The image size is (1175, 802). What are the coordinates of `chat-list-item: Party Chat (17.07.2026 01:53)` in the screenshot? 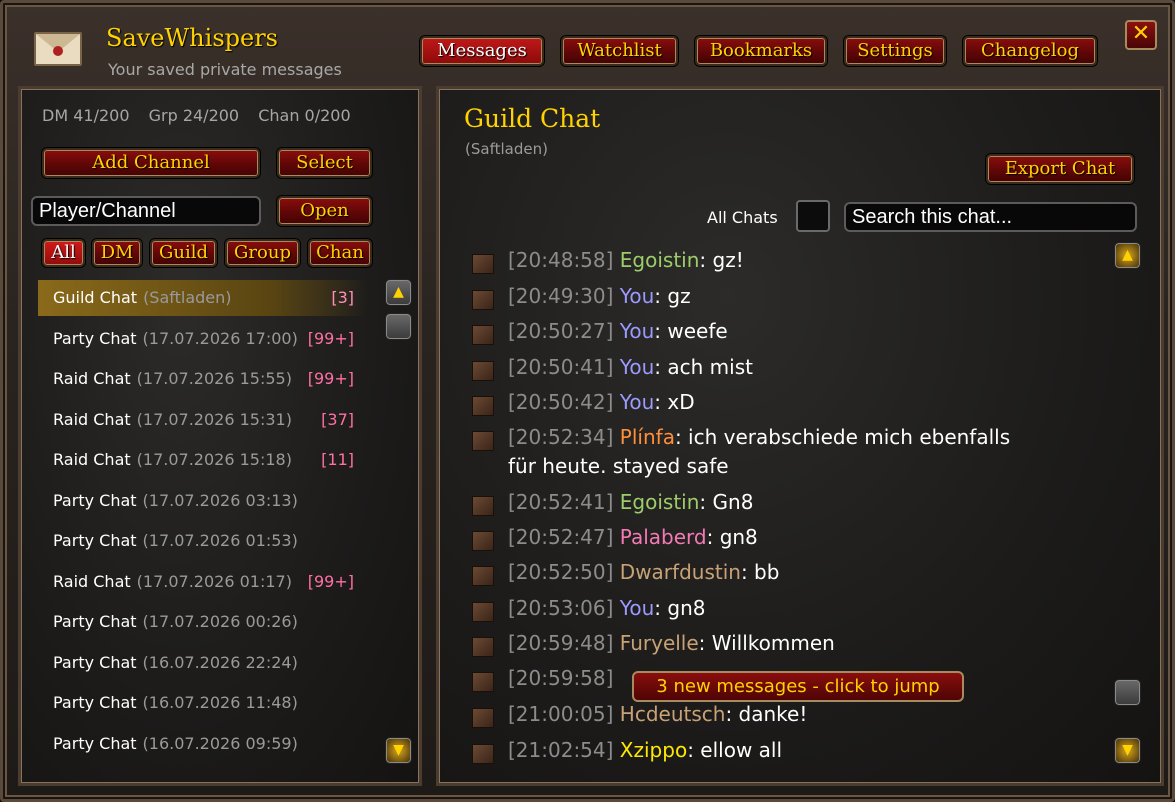 It's located at (203, 541).